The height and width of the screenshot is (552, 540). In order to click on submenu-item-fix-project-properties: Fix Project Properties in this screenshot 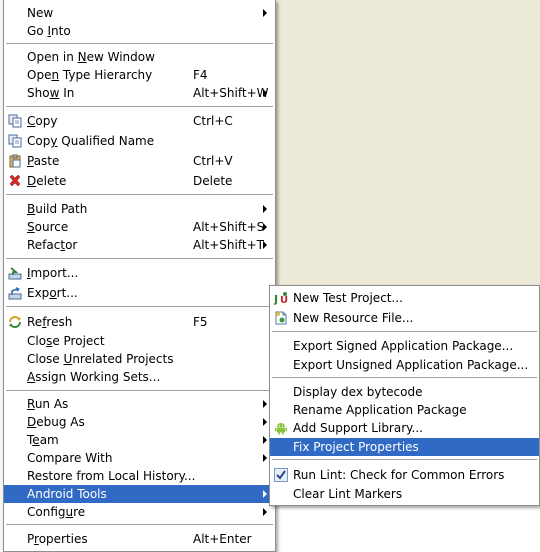, I will do `click(404, 447)`.